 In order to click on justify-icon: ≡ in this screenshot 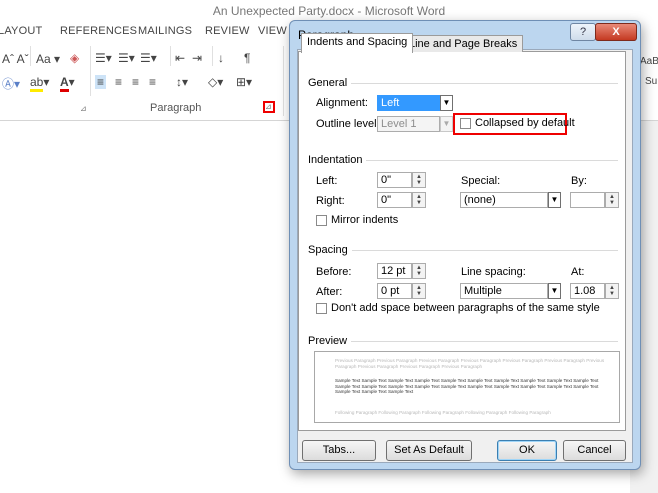, I will do `click(152, 82)`.